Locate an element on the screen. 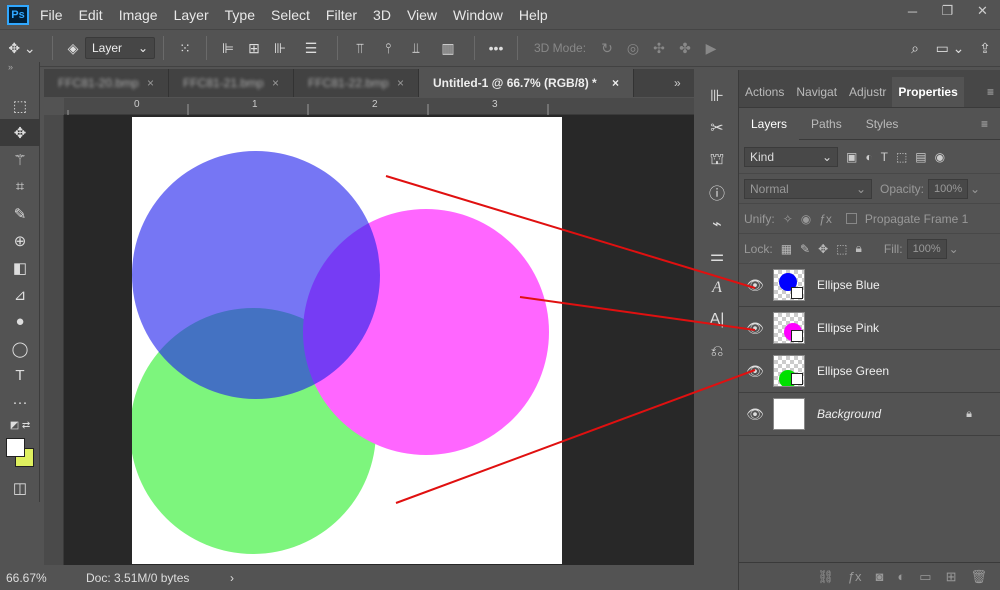  layer-ellipse-green: 👁︎ Ellipse Green is located at coordinates (869, 371).